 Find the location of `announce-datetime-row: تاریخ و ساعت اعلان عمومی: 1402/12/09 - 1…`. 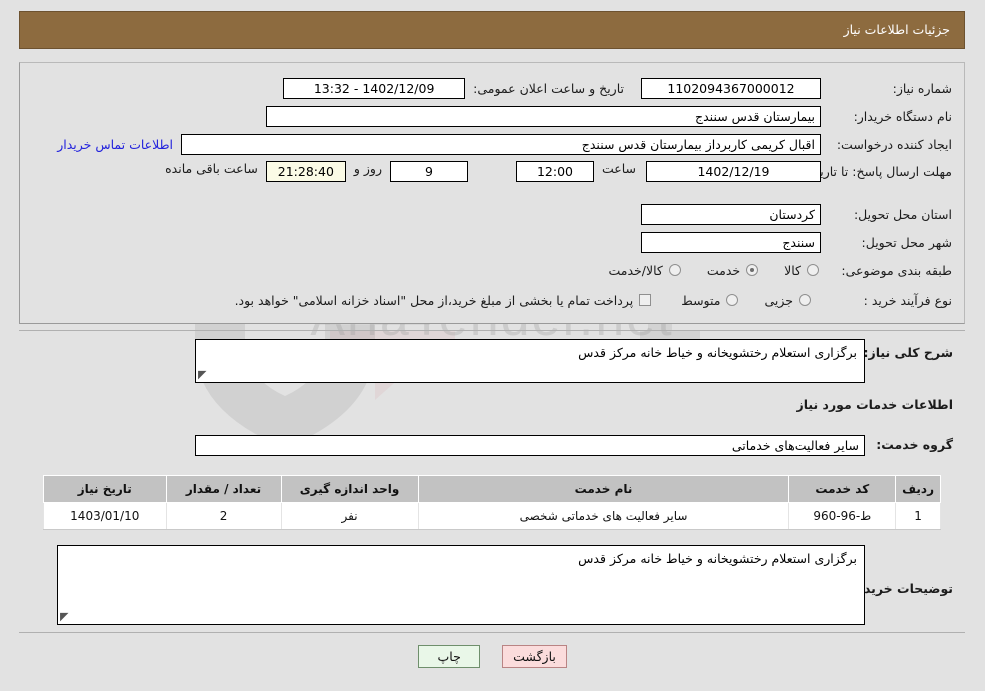

announce-datetime-row: تاریخ و ساعت اعلان عمومی: 1402/12/09 - 1… is located at coordinates (453, 88).